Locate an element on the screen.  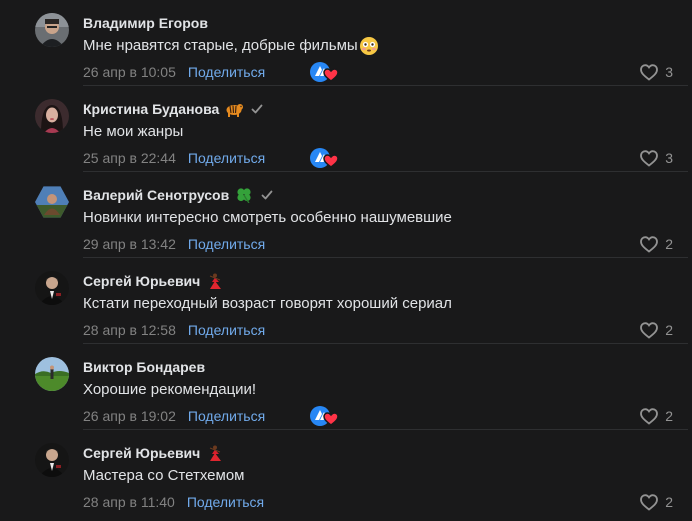
comment-text: Не мои жанры is located at coordinates (133, 131).